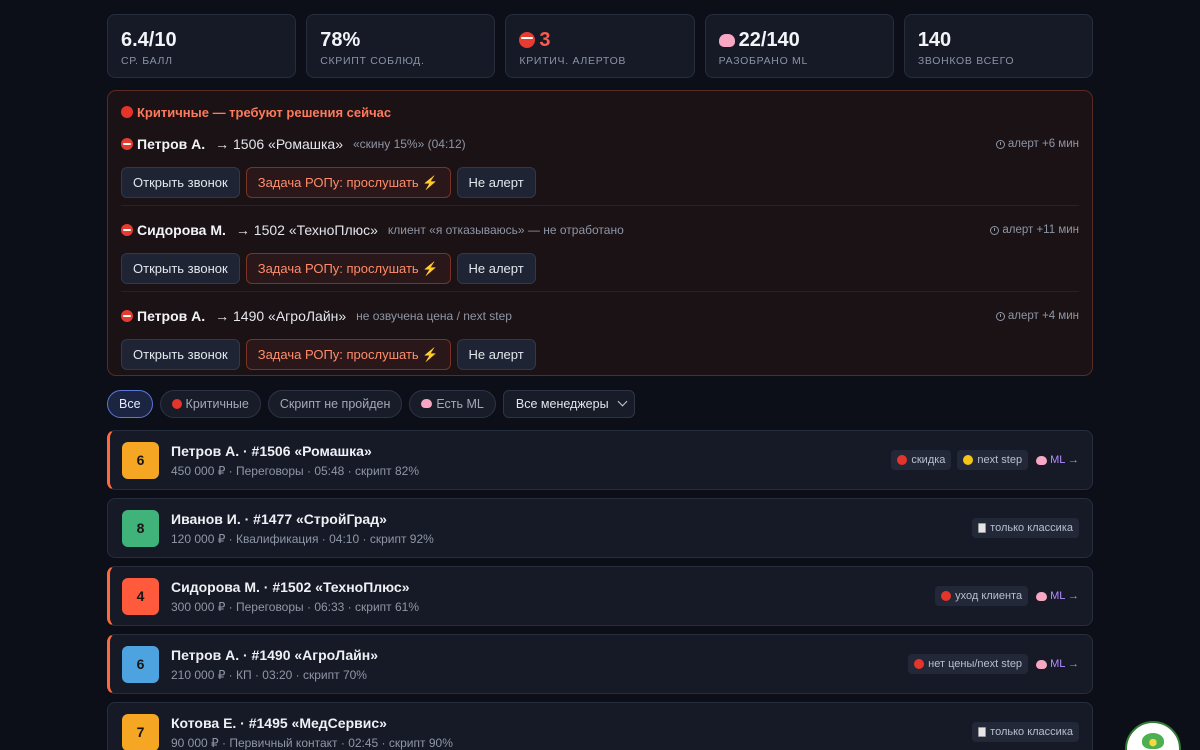 The width and height of the screenshot is (1200, 750). What do you see at coordinates (217, 403) in the screenshot?
I see `filter-critical-label: Критичные` at bounding box center [217, 403].